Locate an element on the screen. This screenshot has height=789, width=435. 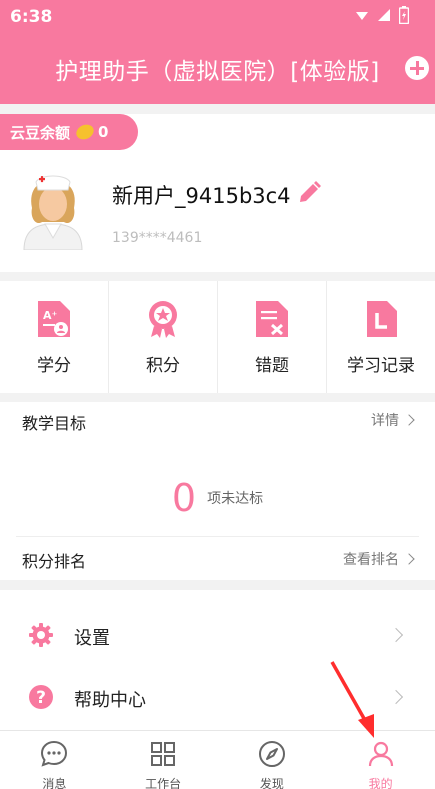
goals-details-link: 详情 is located at coordinates (393, 420).